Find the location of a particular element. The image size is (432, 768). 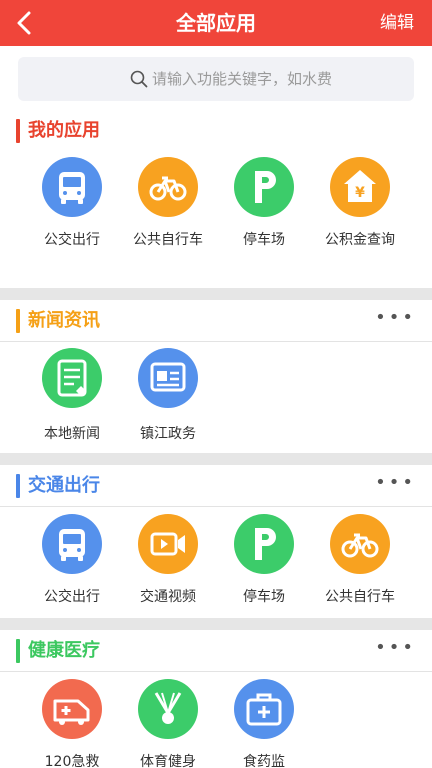

app-local-news: 本地新闻 is located at coordinates (72, 398).